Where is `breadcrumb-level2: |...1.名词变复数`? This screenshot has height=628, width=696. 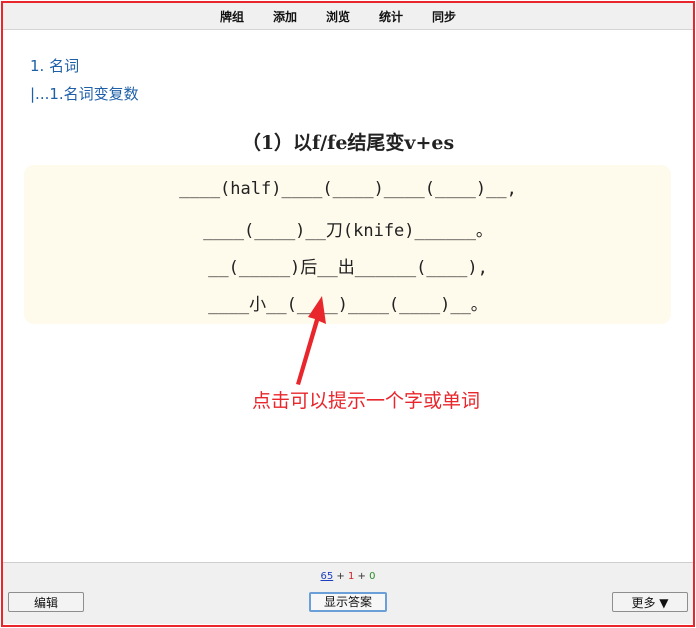 breadcrumb-level2: |...1.名词变复数 is located at coordinates (84, 94).